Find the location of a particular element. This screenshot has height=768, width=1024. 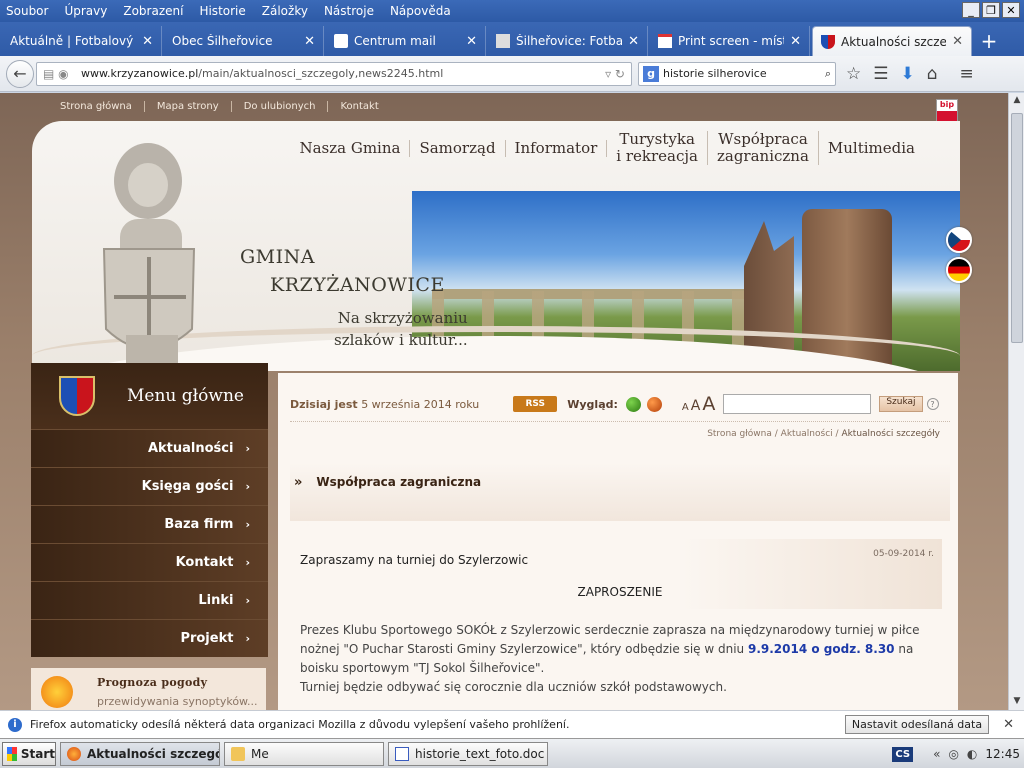

folder-icon is located at coordinates (238, 753).